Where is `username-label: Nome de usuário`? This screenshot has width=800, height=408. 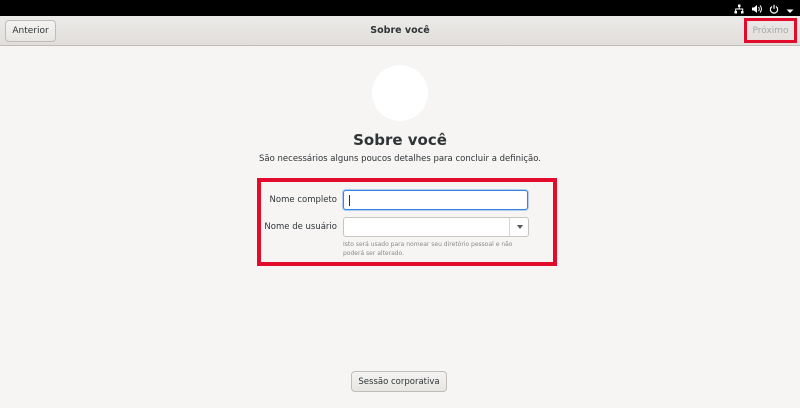 username-label: Nome de usuário is located at coordinates (300, 227).